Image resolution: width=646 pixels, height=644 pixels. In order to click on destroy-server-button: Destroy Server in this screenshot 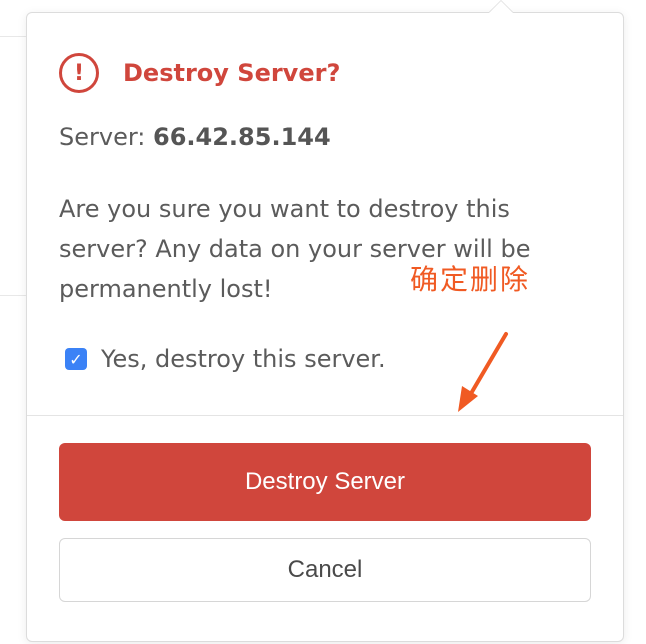, I will do `click(325, 482)`.